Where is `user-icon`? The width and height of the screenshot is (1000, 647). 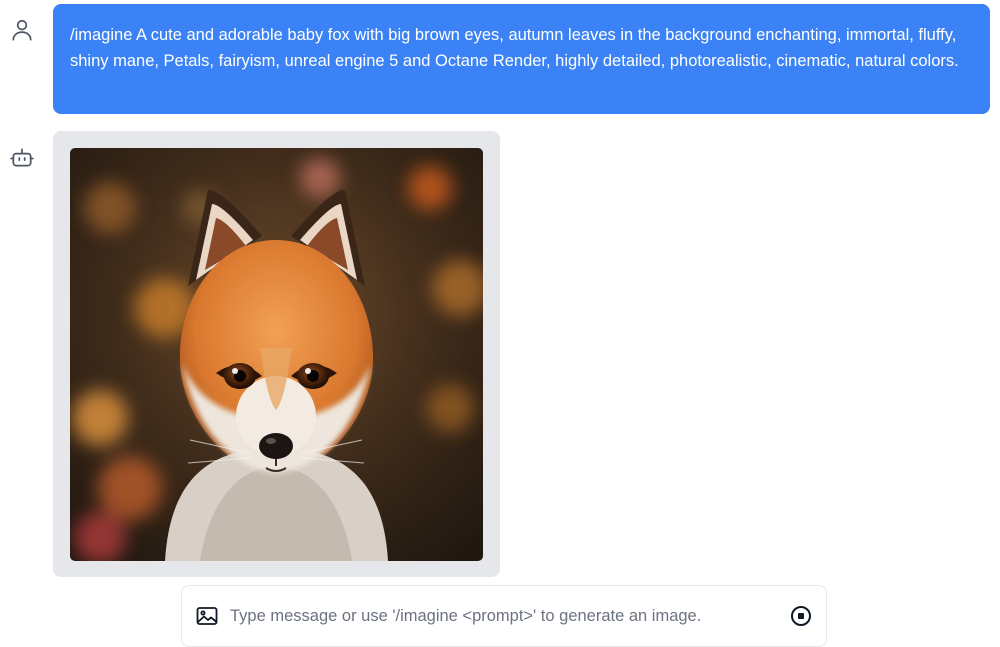 user-icon is located at coordinates (22, 30).